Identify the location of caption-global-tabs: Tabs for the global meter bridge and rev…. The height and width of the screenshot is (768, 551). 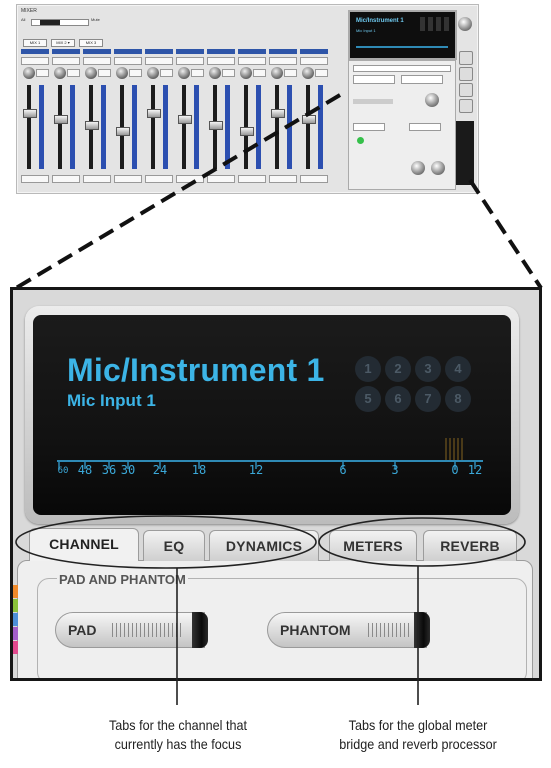
(418, 735).